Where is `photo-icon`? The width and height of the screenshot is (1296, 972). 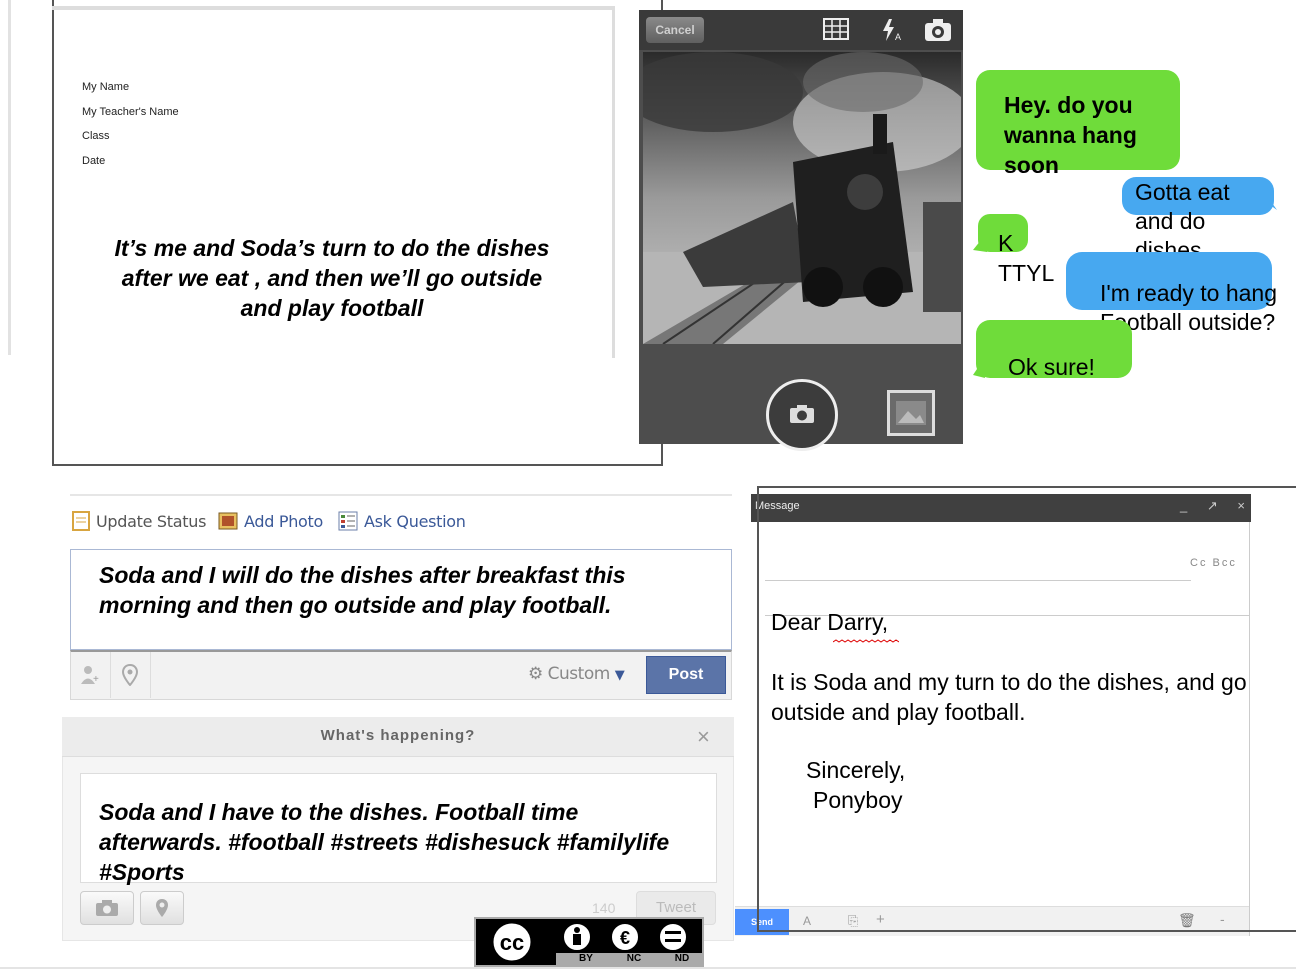 photo-icon is located at coordinates (228, 521).